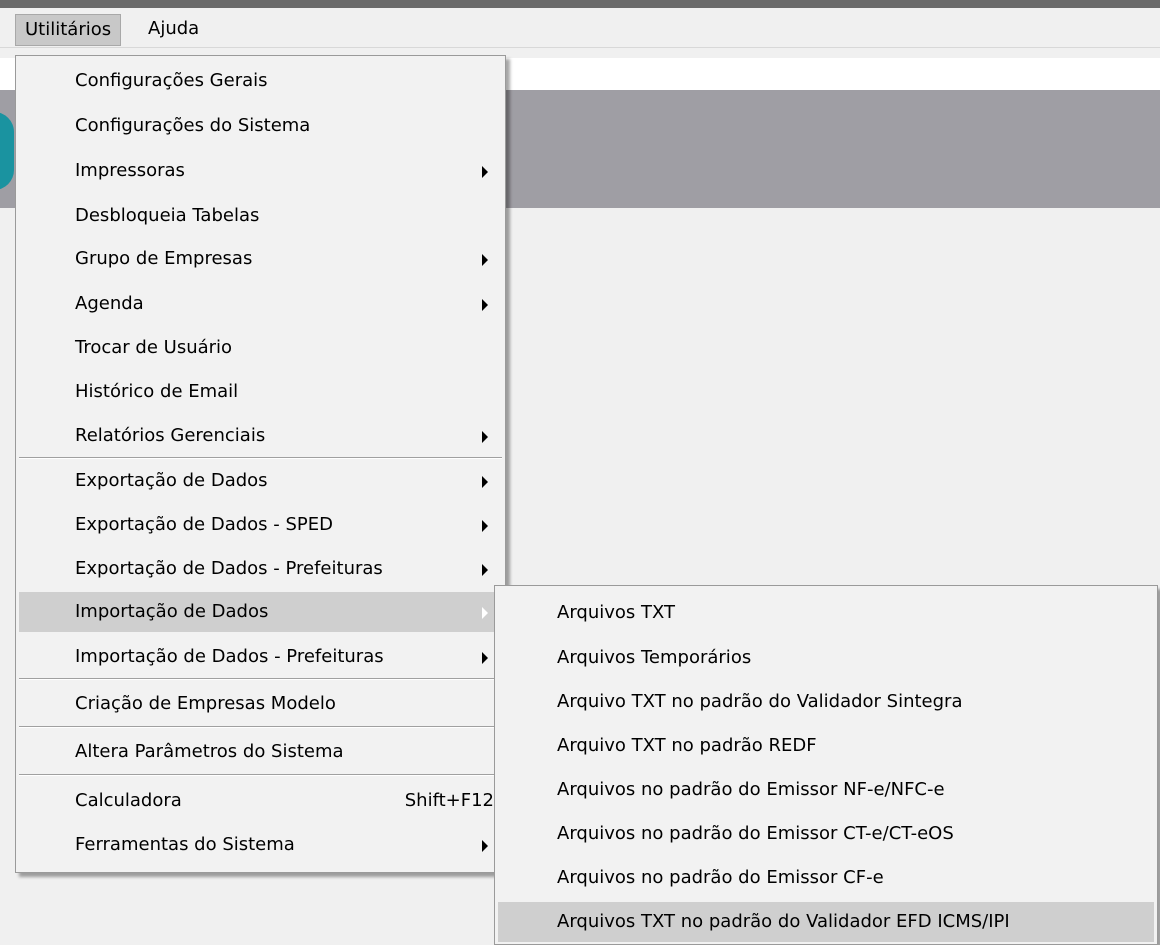 Image resolution: width=1160 pixels, height=945 pixels. I want to click on menu-item-label: Exportação de Dados - Prefeituras, so click(229, 568).